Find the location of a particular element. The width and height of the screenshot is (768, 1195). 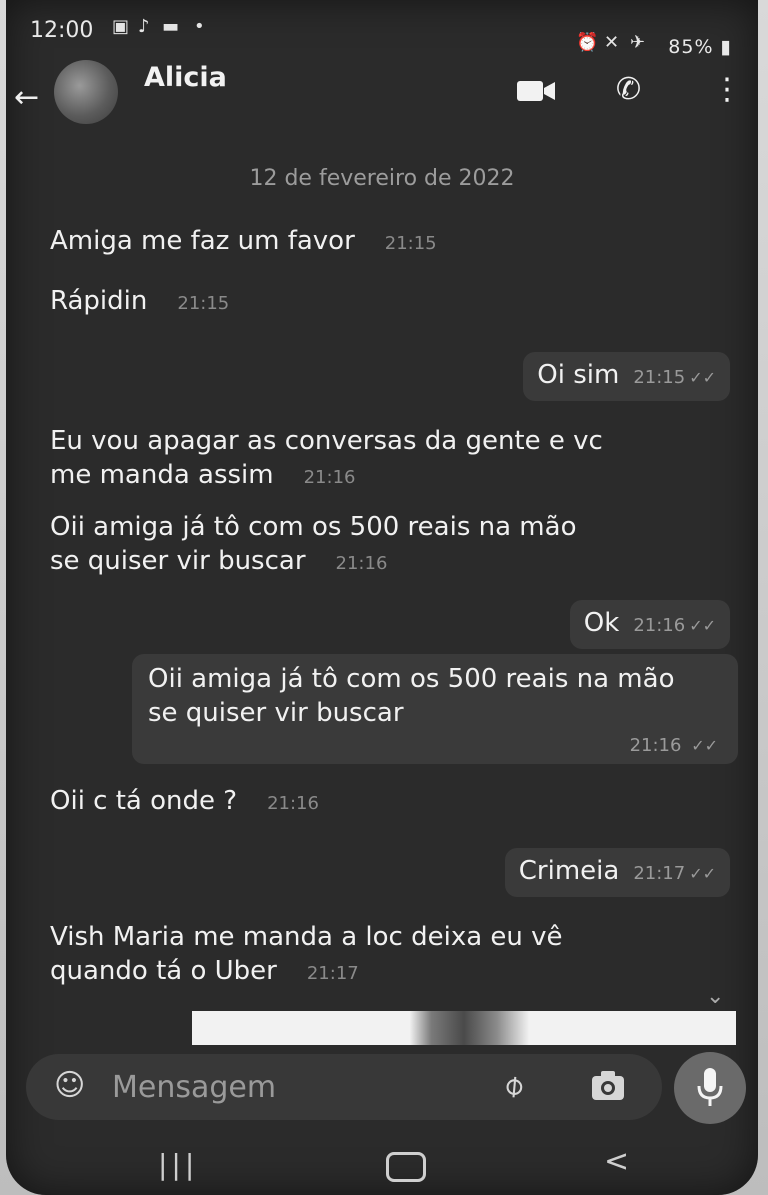

phone-icon: ✆ is located at coordinates (628, 89).